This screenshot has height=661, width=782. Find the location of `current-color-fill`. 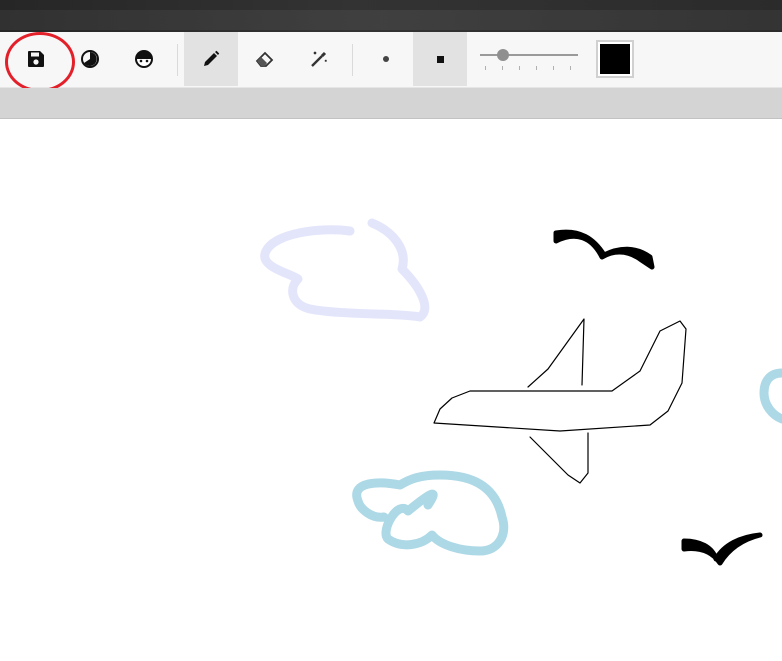

current-color-fill is located at coordinates (615, 59).